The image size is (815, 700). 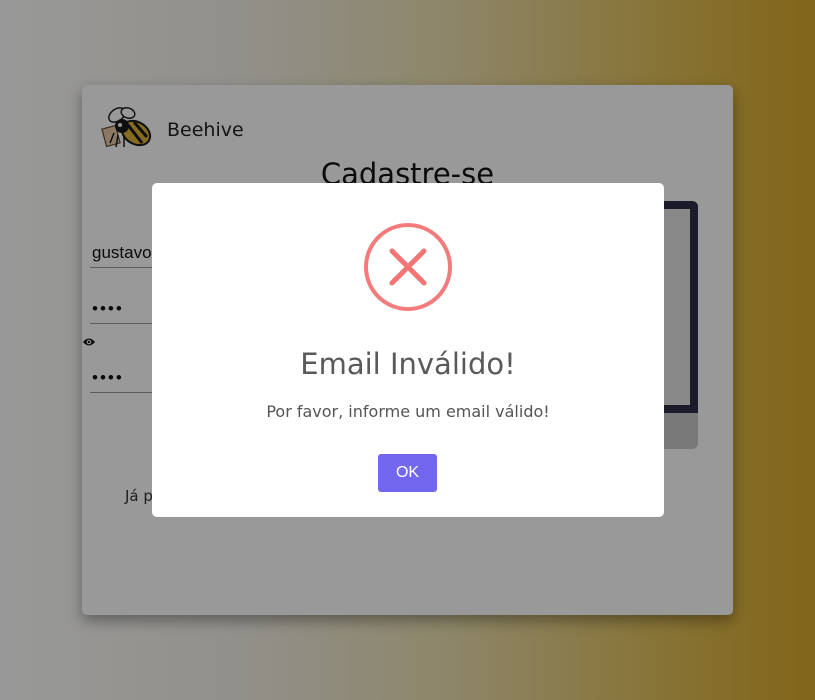 I want to click on dialog-message: Por favor, informe um email válido!, so click(x=408, y=411).